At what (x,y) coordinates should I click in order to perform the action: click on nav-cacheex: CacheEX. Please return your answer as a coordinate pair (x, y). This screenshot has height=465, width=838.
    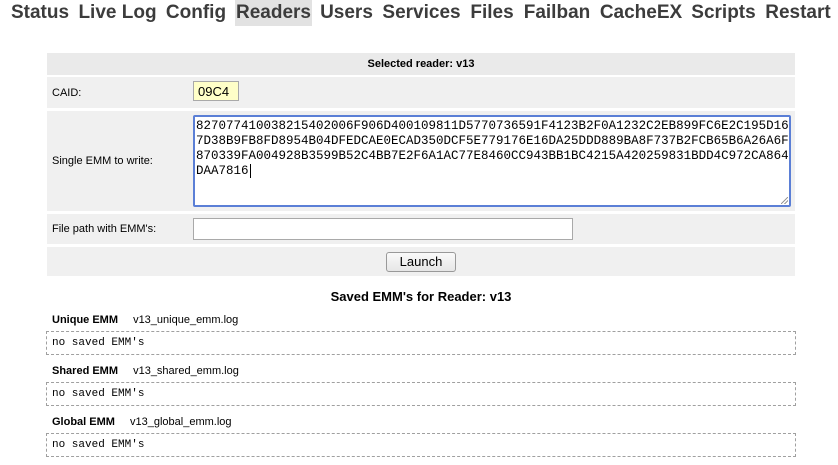
    Looking at the image, I should click on (641, 13).